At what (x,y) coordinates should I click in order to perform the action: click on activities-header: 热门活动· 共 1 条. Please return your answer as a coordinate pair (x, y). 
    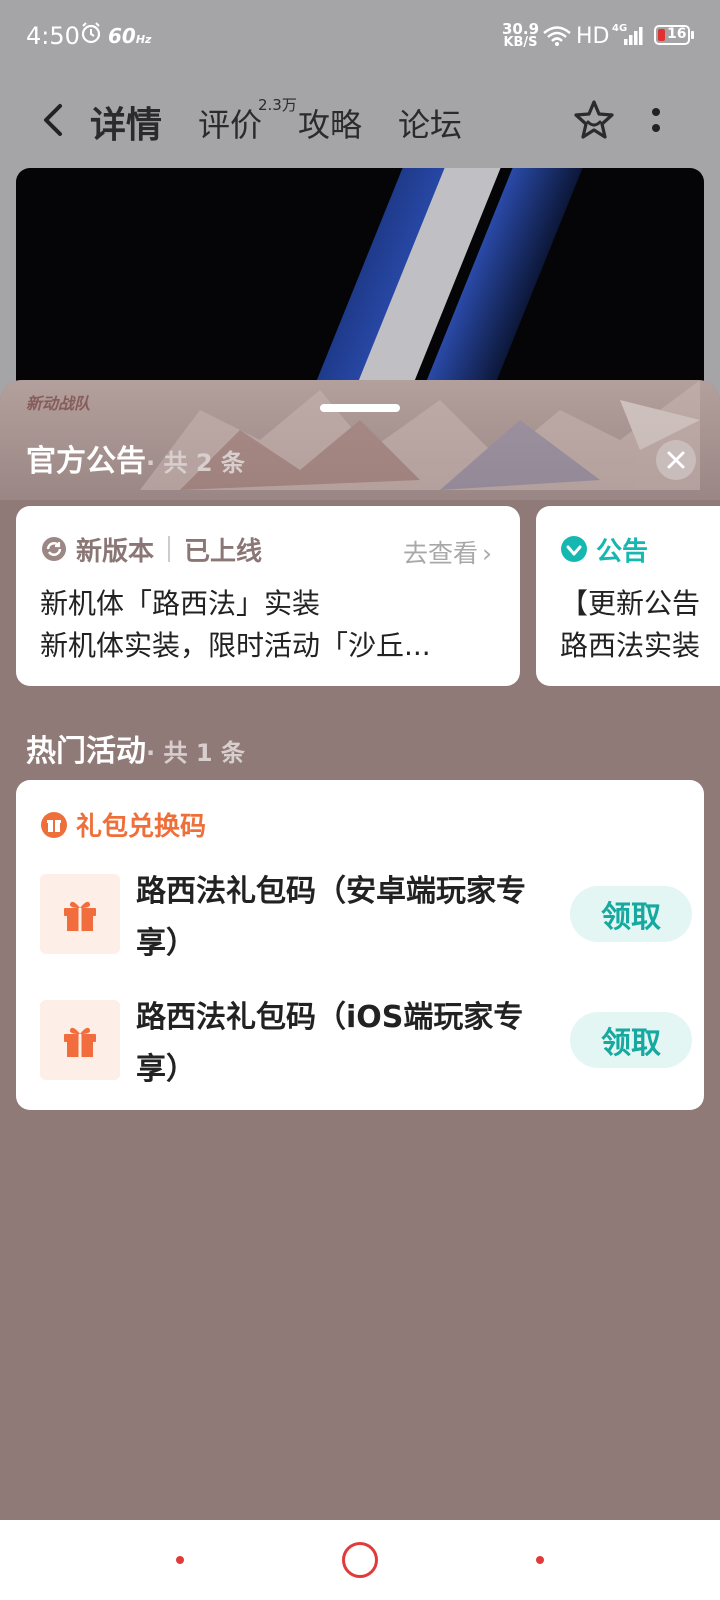
    Looking at the image, I should click on (135, 748).